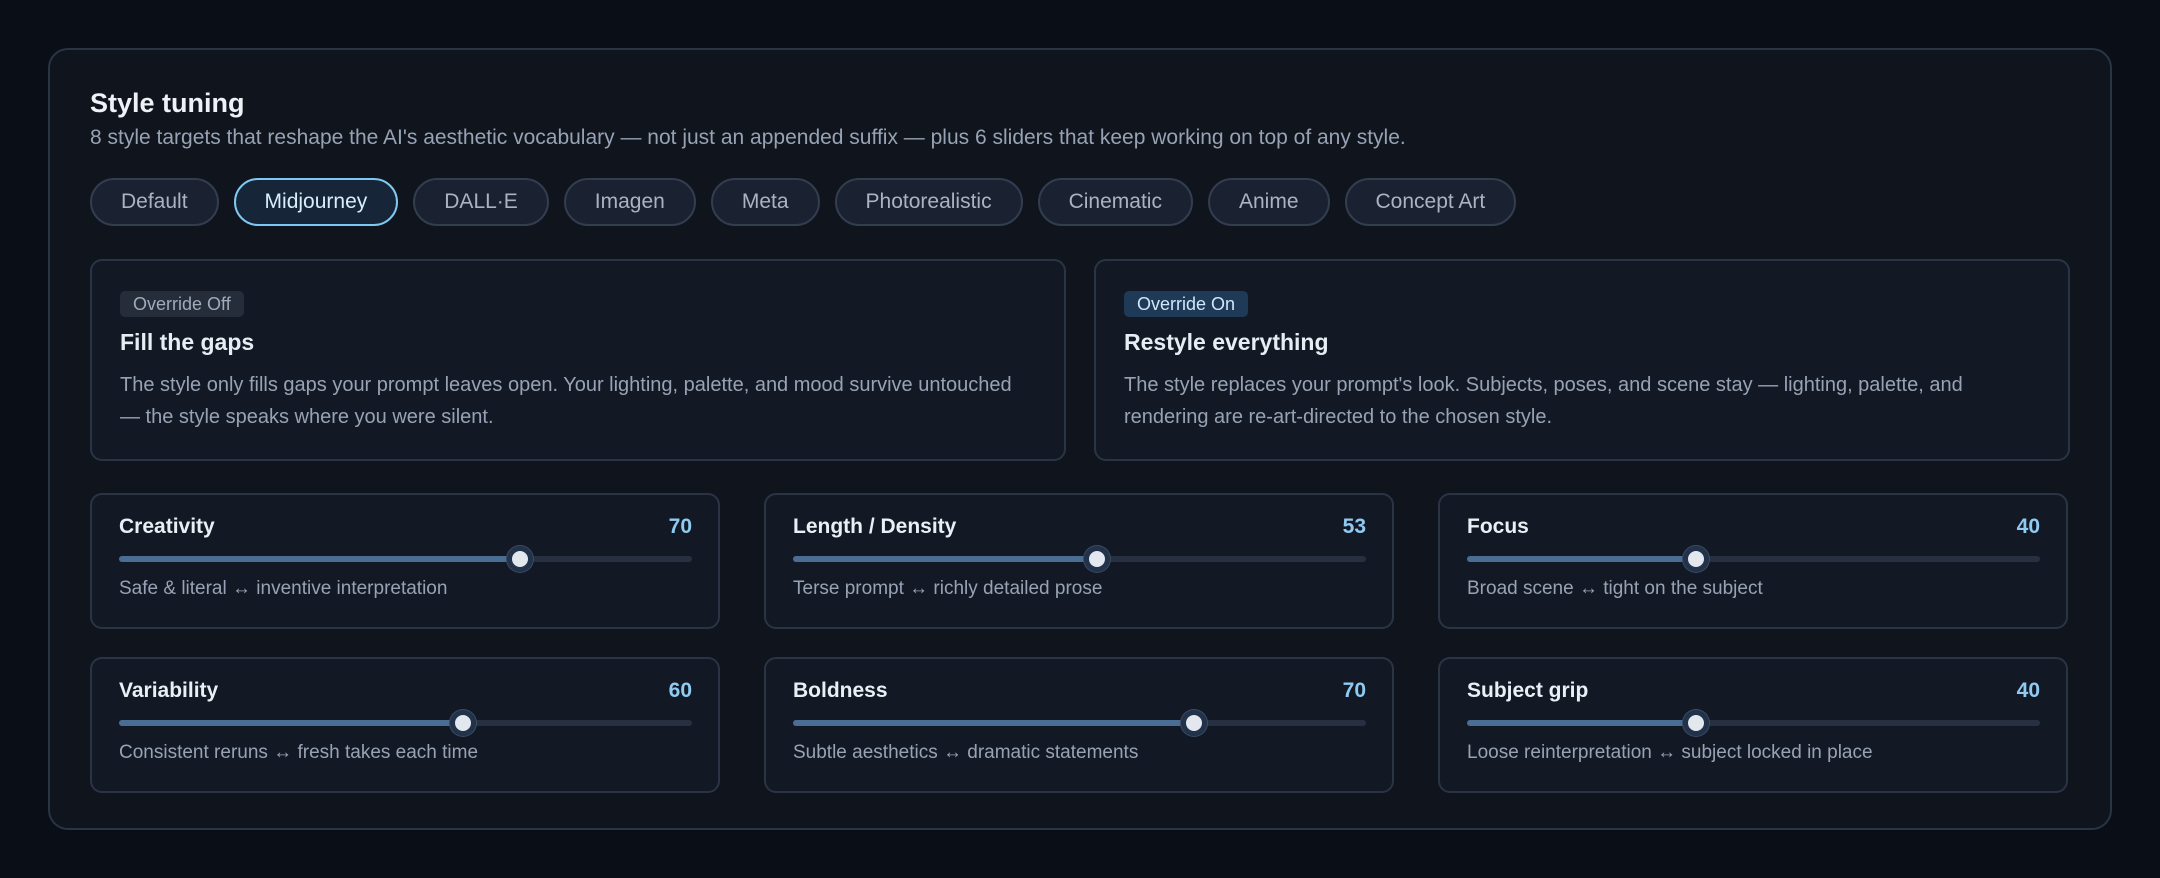 This screenshot has height=878, width=2160. What do you see at coordinates (1615, 588) in the screenshot?
I see `slider-description: Broad scene ↔ tight on the subject` at bounding box center [1615, 588].